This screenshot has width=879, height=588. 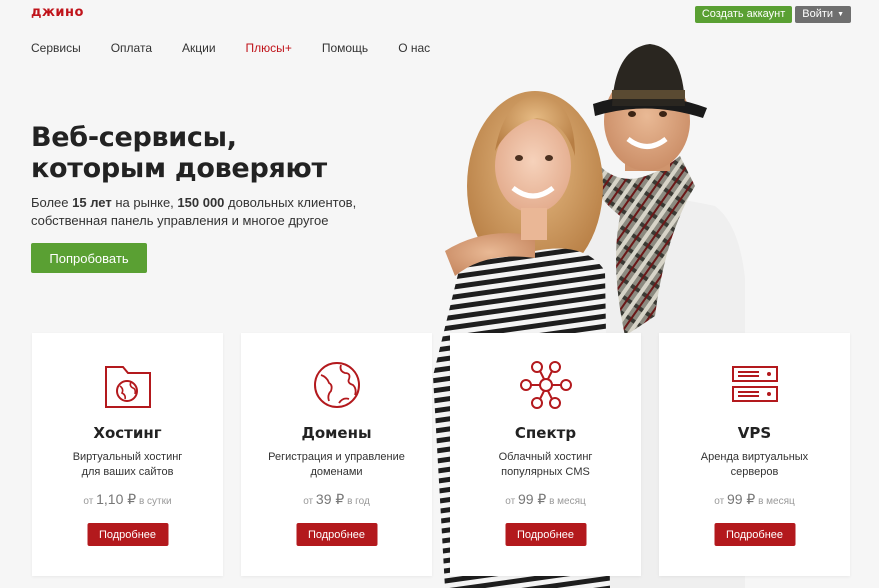 I want to click on clients-stat: 150 000, so click(x=201, y=202).